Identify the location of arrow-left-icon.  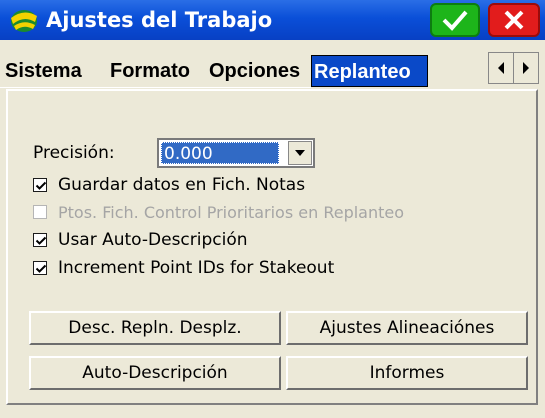
(501, 68).